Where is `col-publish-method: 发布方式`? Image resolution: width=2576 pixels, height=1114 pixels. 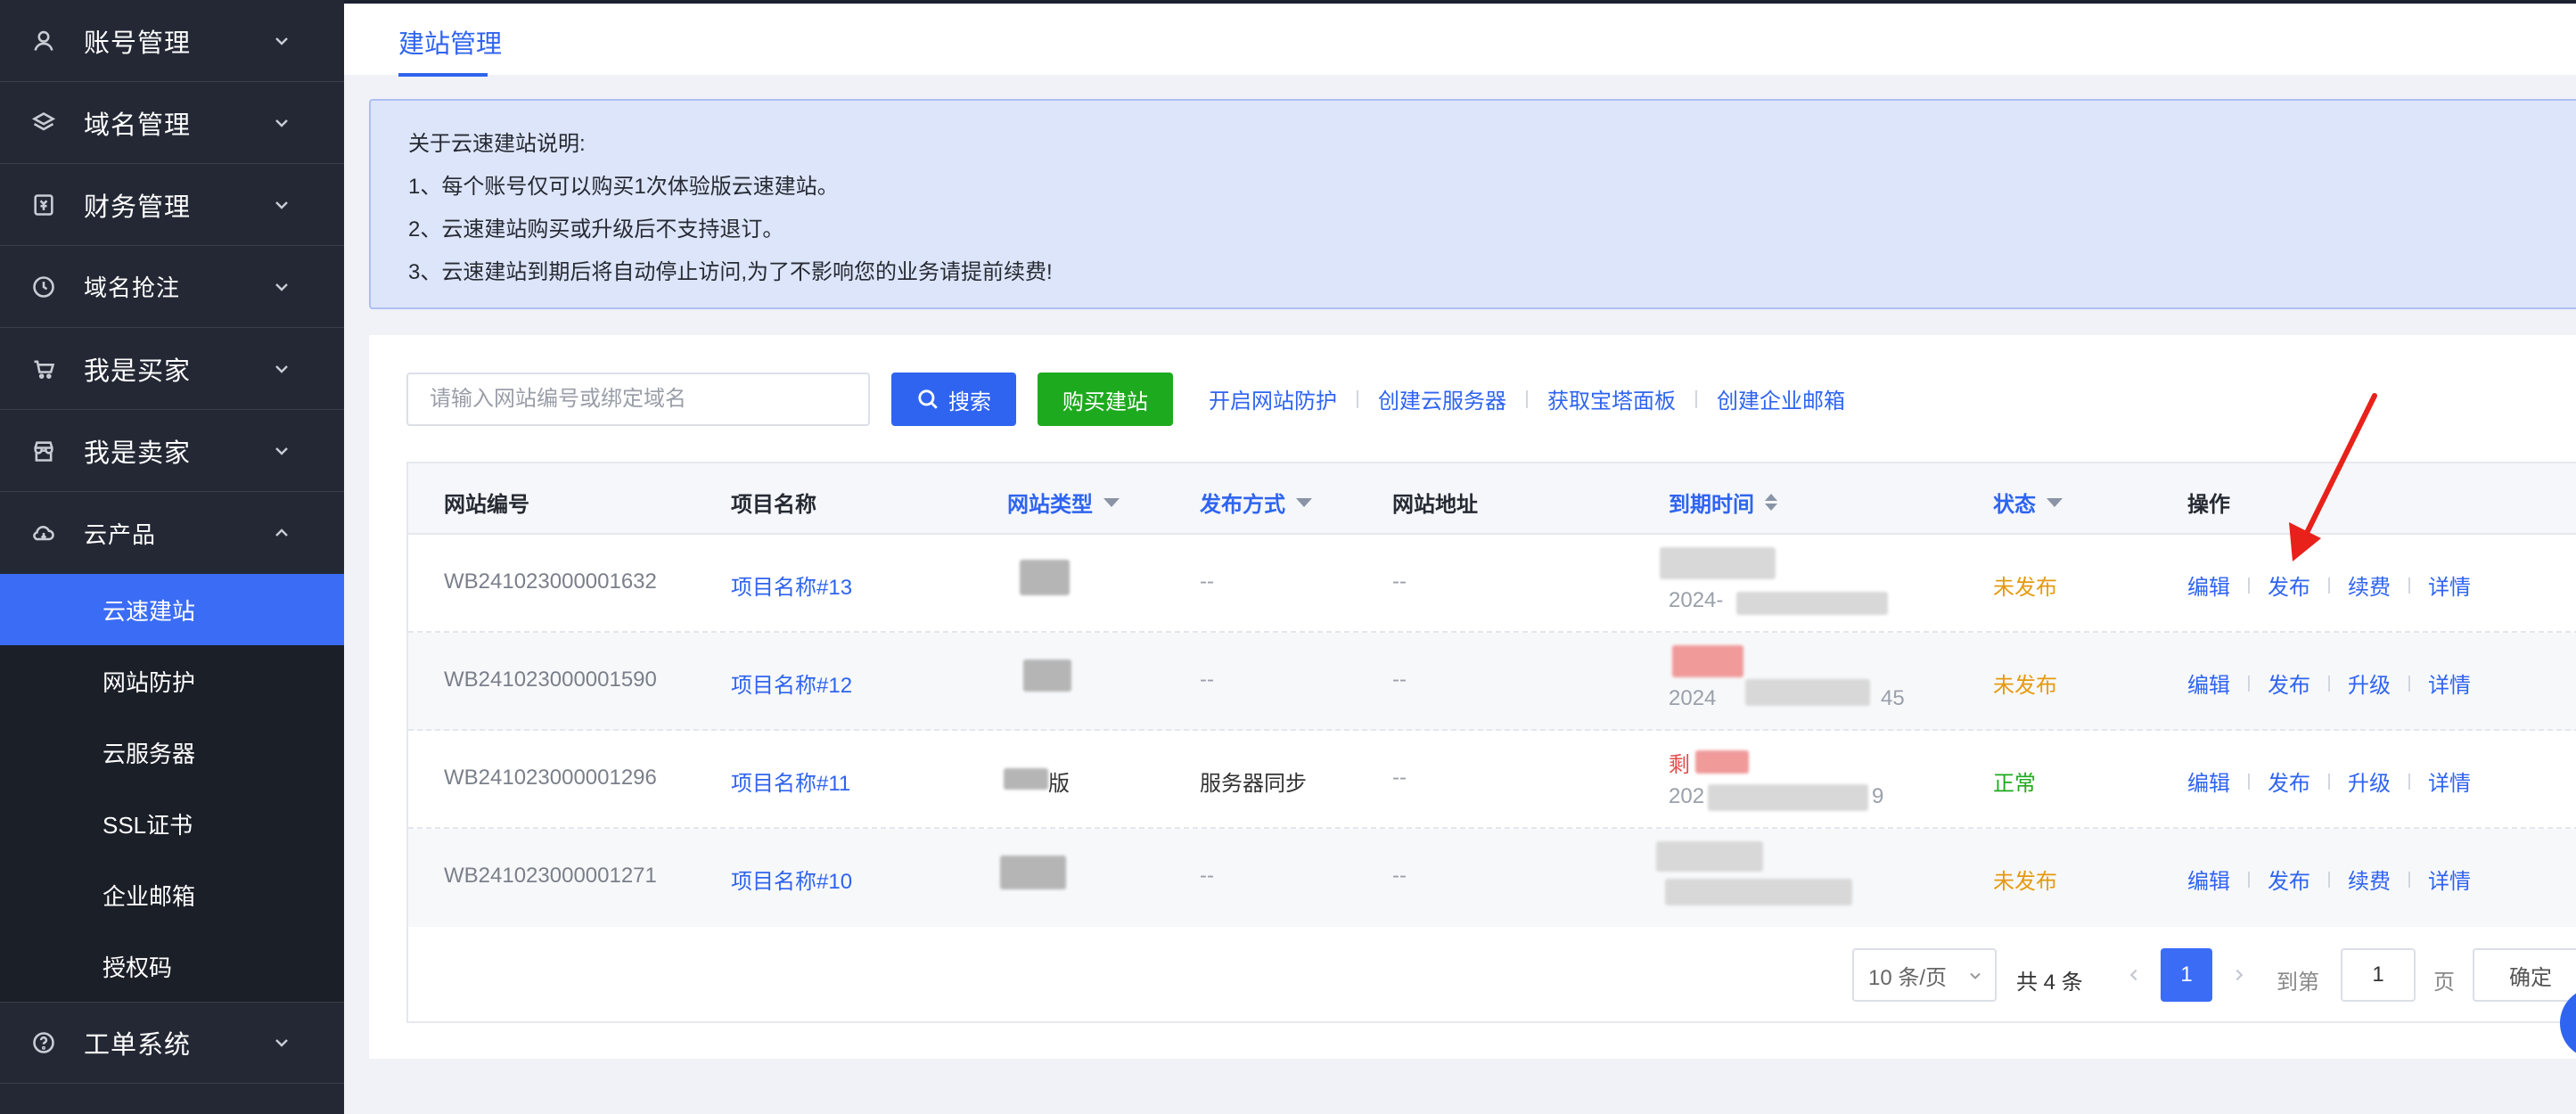
col-publish-method: 发布方式 is located at coordinates (1256, 502).